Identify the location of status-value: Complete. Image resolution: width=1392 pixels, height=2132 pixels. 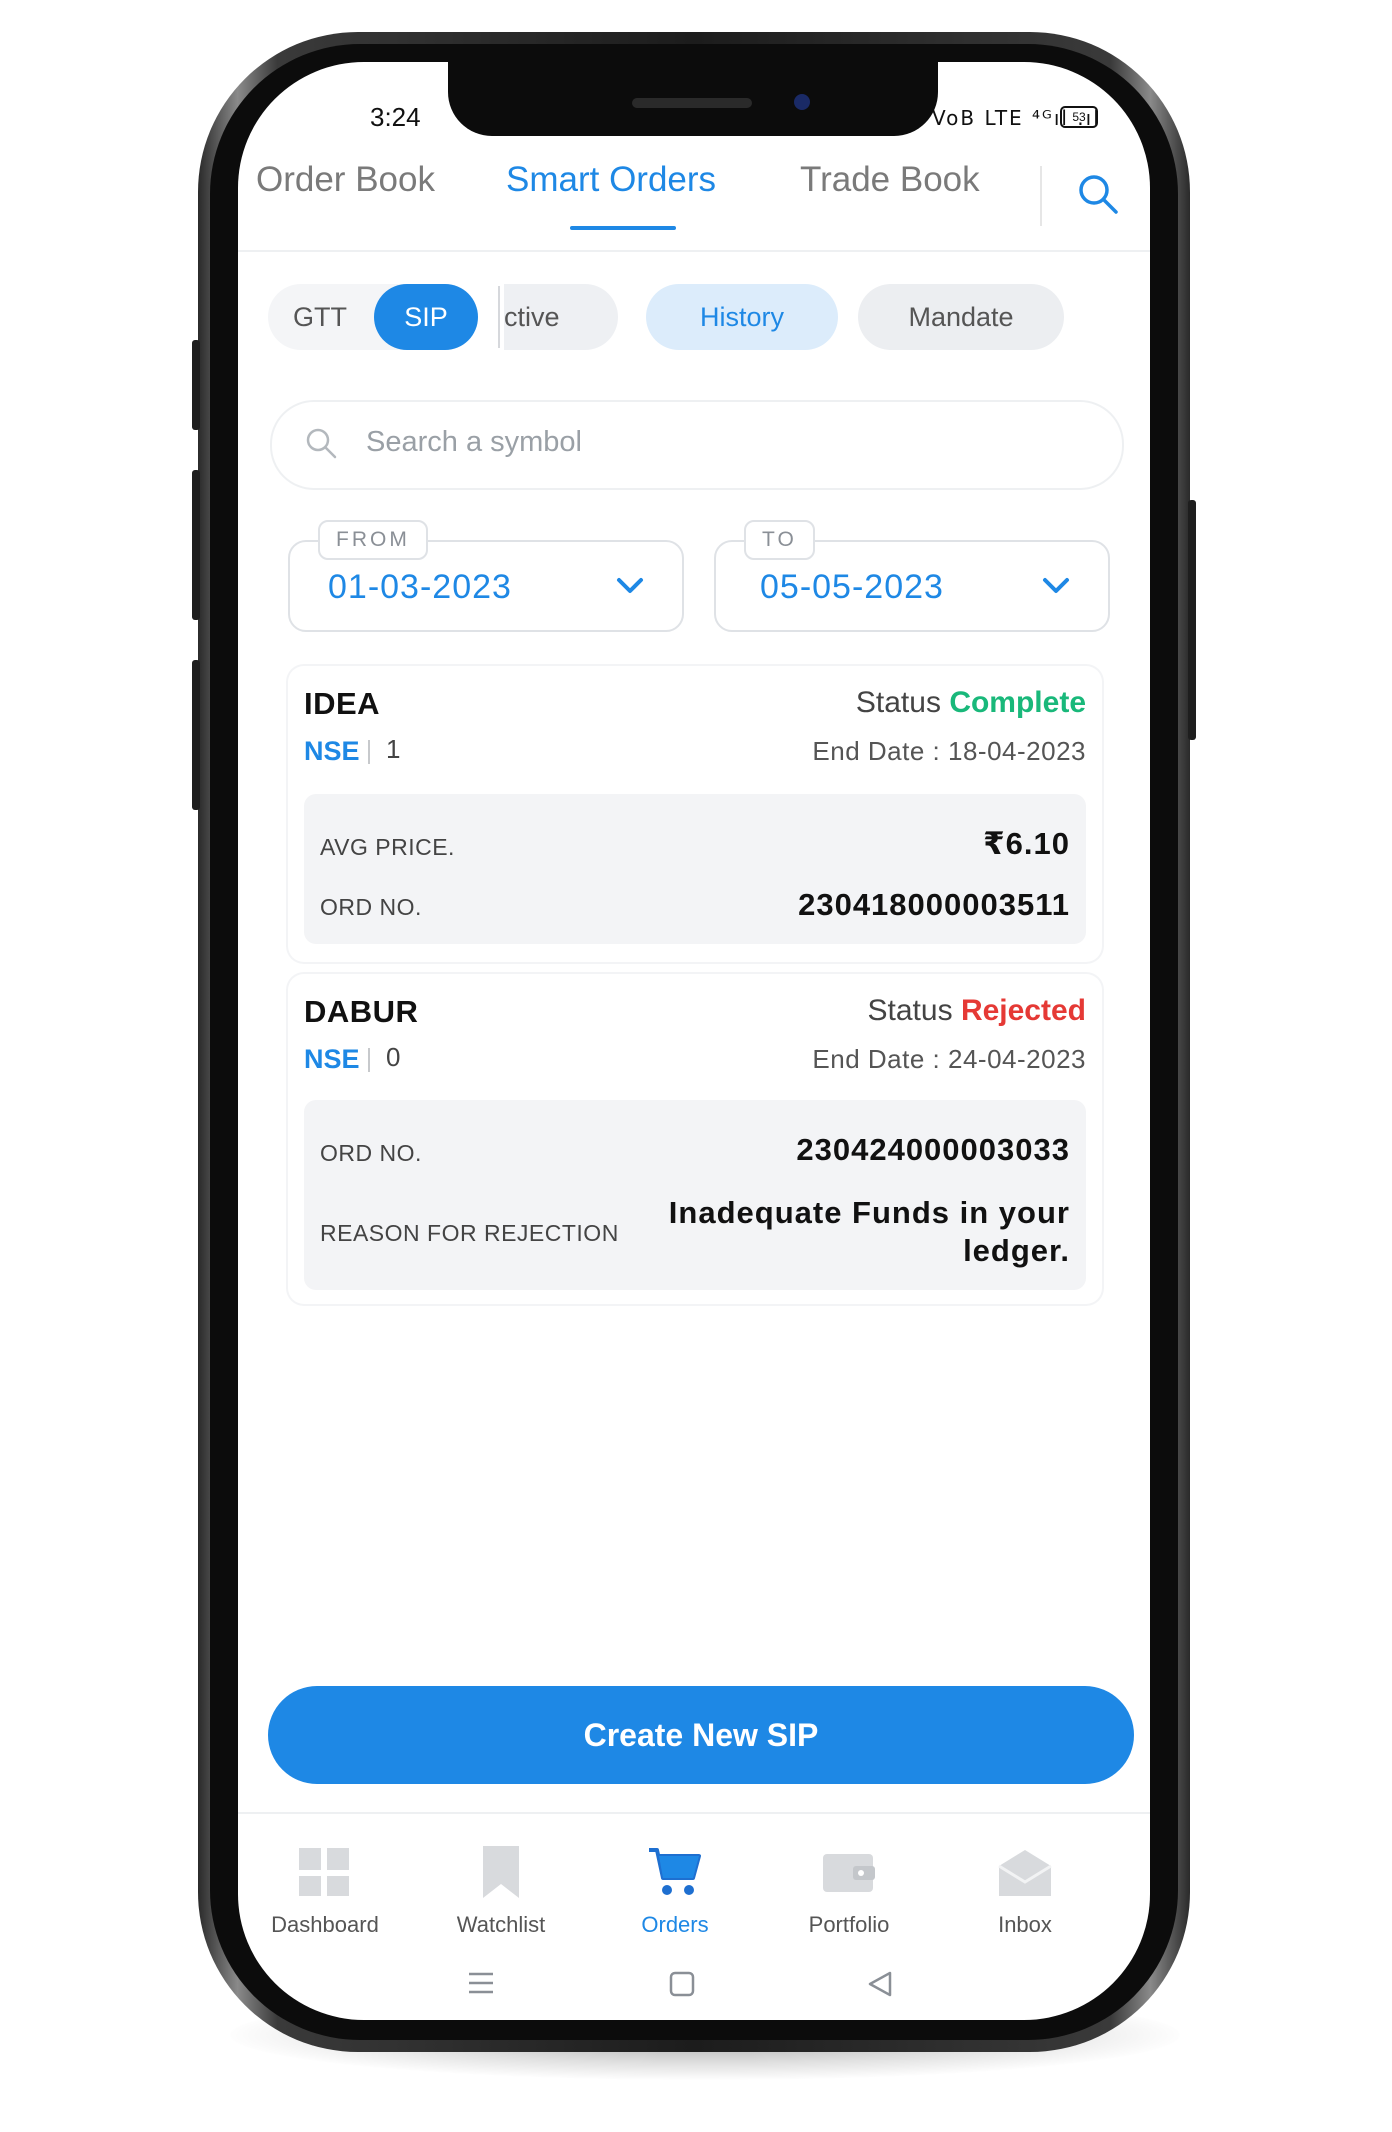
(1017, 702).